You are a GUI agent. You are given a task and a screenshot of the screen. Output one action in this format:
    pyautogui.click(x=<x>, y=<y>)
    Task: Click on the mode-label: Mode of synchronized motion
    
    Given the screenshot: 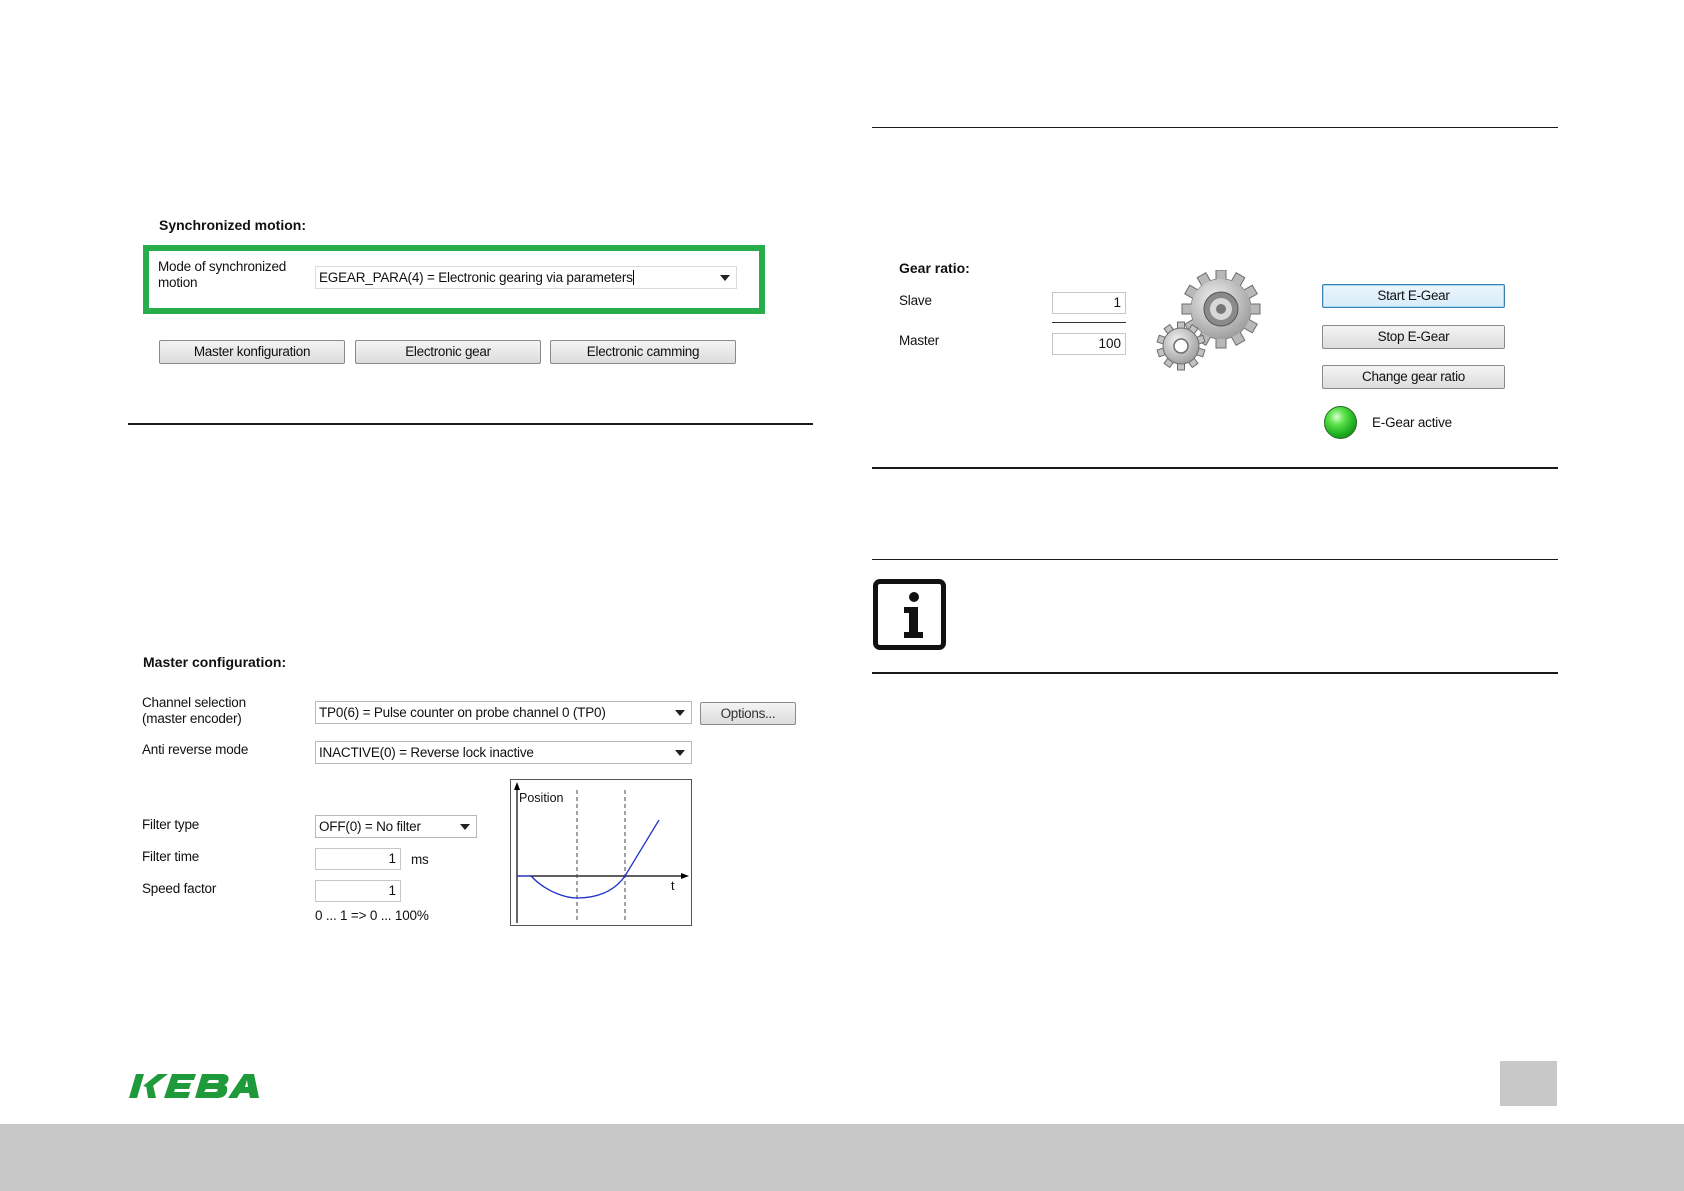 What is the action you would take?
    pyautogui.click(x=222, y=275)
    